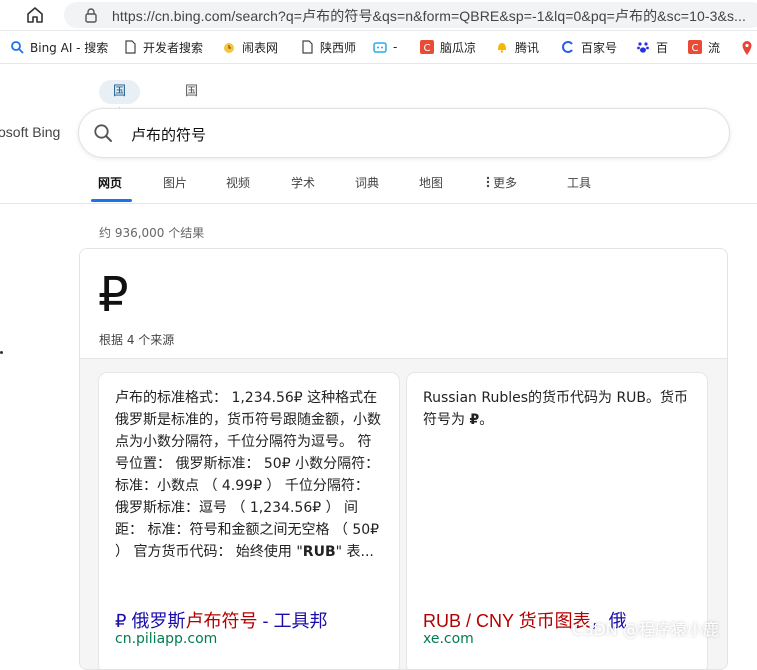 This screenshot has width=757, height=670. Describe the element at coordinates (17, 47) in the screenshot. I see `bing-search-icon` at that location.